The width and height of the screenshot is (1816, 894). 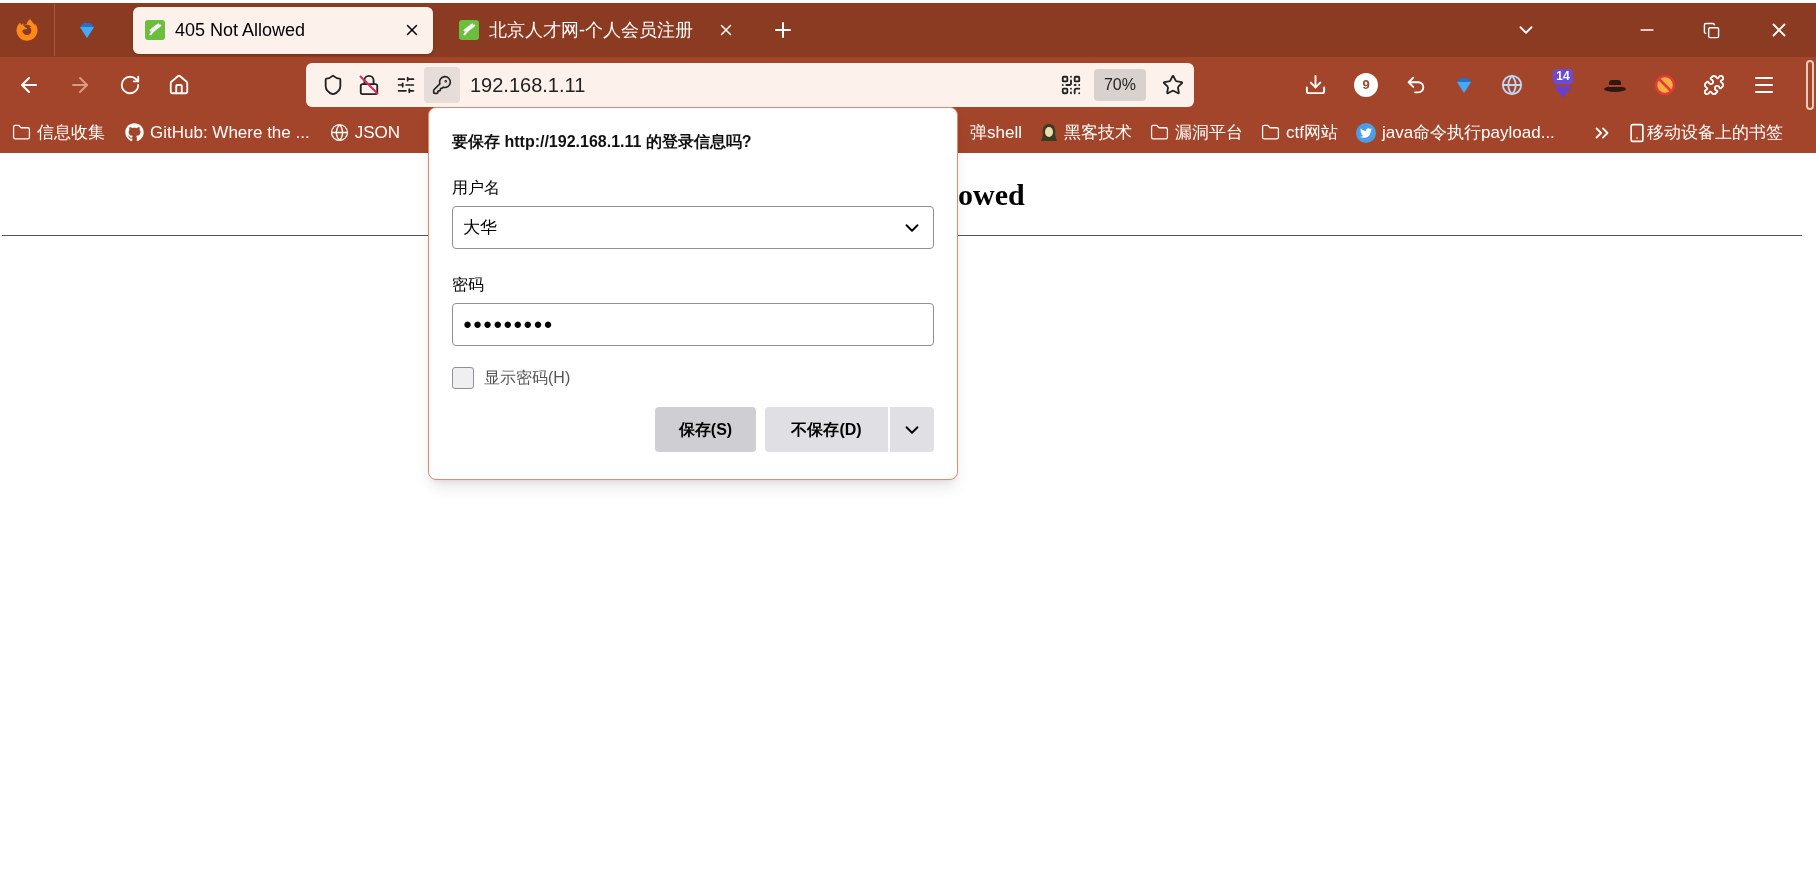 I want to click on dialog-button: 保存(S), so click(x=705, y=429).